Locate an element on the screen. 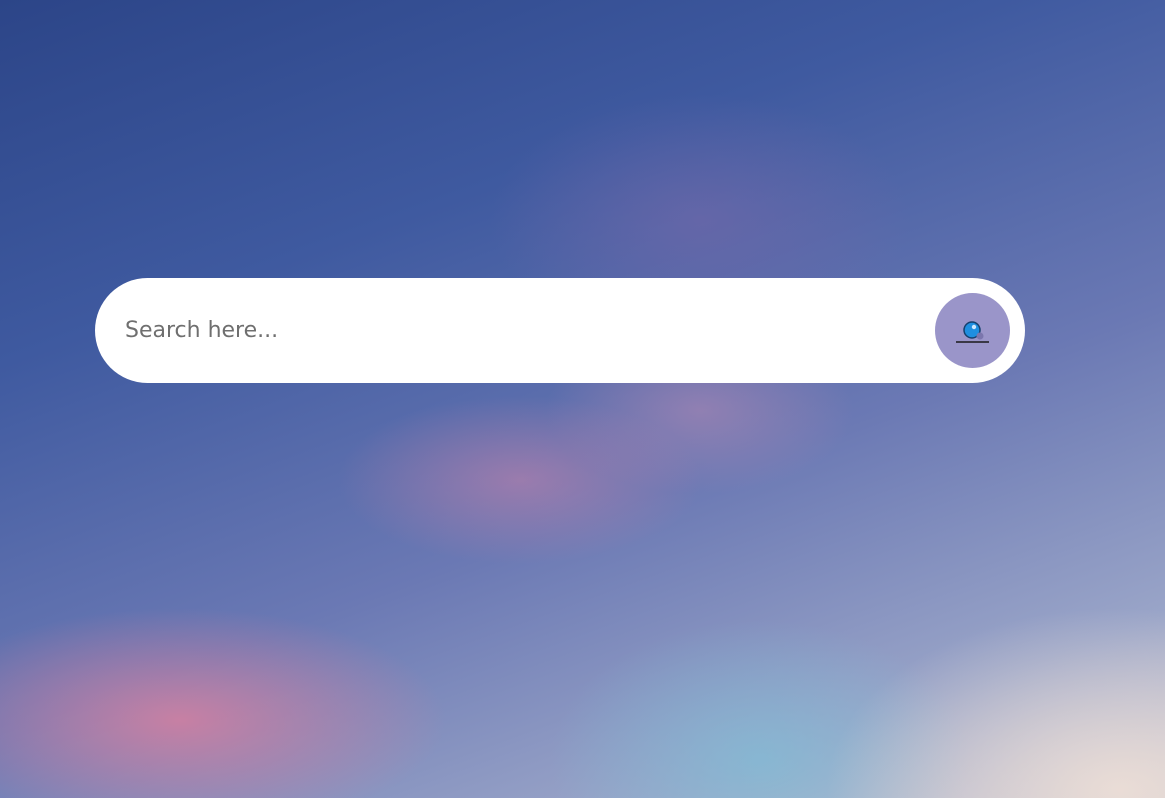  search-bar is located at coordinates (560, 330).